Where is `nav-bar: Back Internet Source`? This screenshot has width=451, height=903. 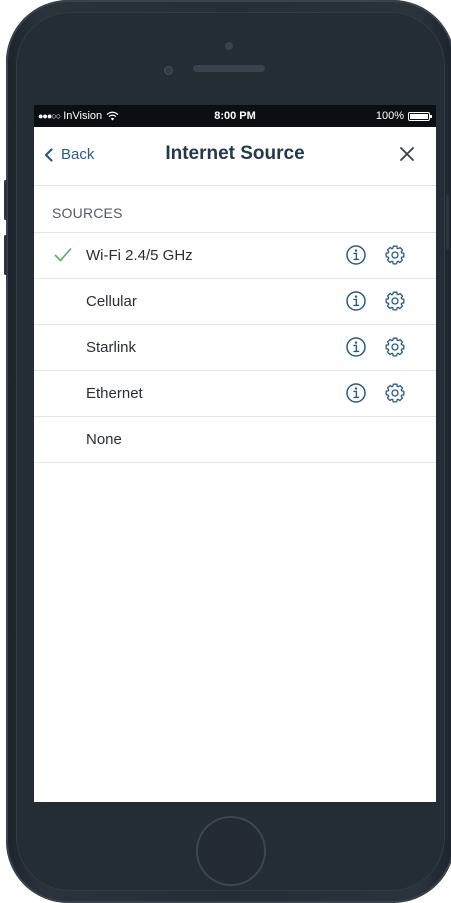 nav-bar: Back Internet Source is located at coordinates (235, 156).